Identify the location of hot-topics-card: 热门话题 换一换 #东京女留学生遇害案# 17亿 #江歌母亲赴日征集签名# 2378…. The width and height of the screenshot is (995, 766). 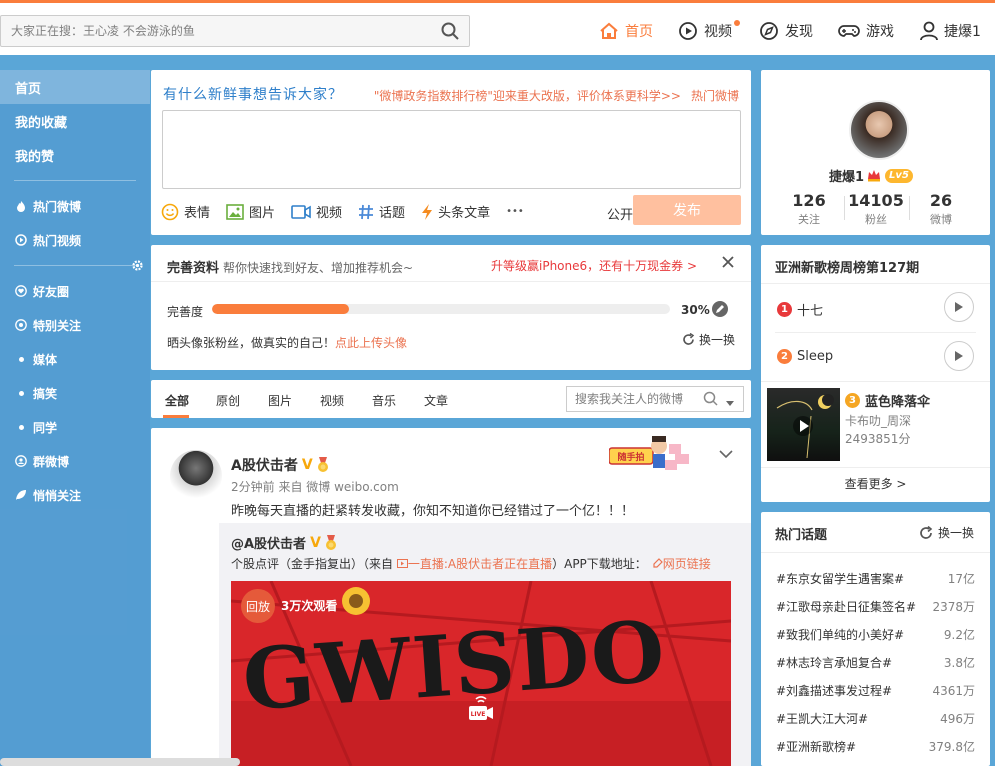
(875, 639).